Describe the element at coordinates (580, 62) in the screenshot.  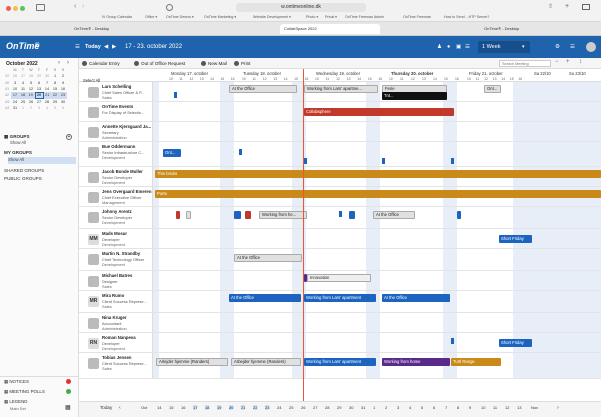
I see `fullscreen-icon: ↕` at that location.